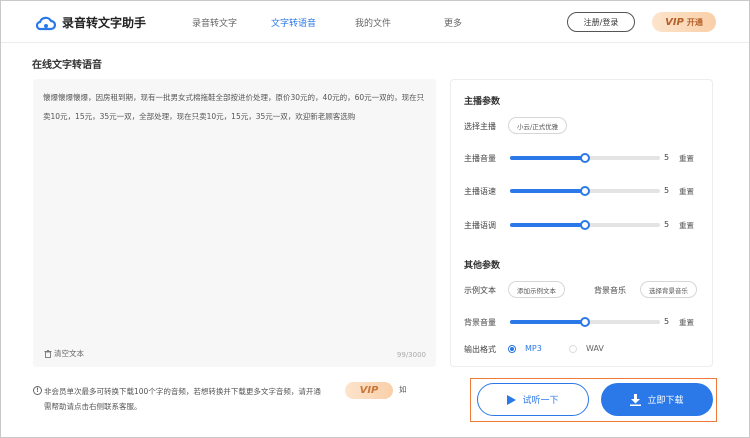  What do you see at coordinates (369, 390) in the screenshot?
I see `notice-vip-button: VIP` at bounding box center [369, 390].